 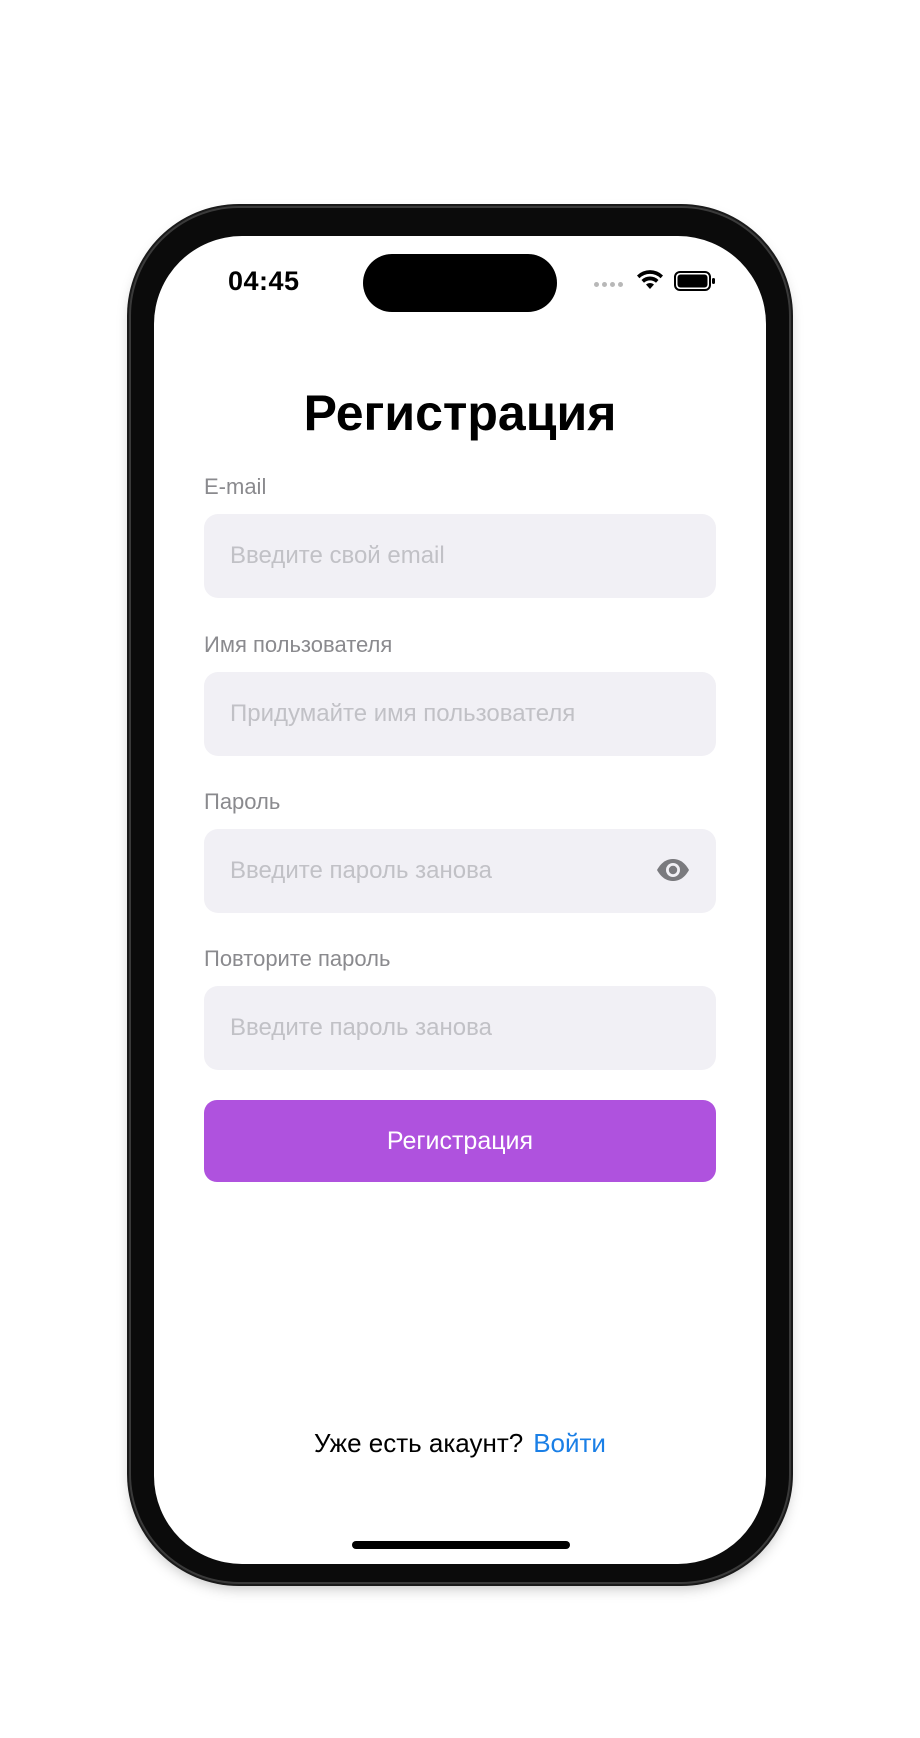 I want to click on page-title: Регистрация, so click(x=460, y=413).